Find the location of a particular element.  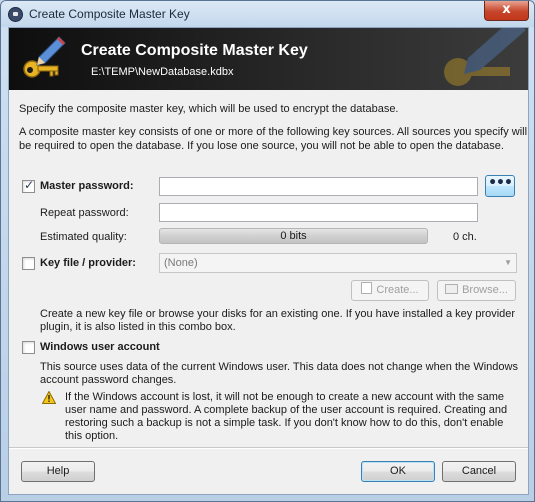

key-pencil-icon is located at coordinates (44, 57).